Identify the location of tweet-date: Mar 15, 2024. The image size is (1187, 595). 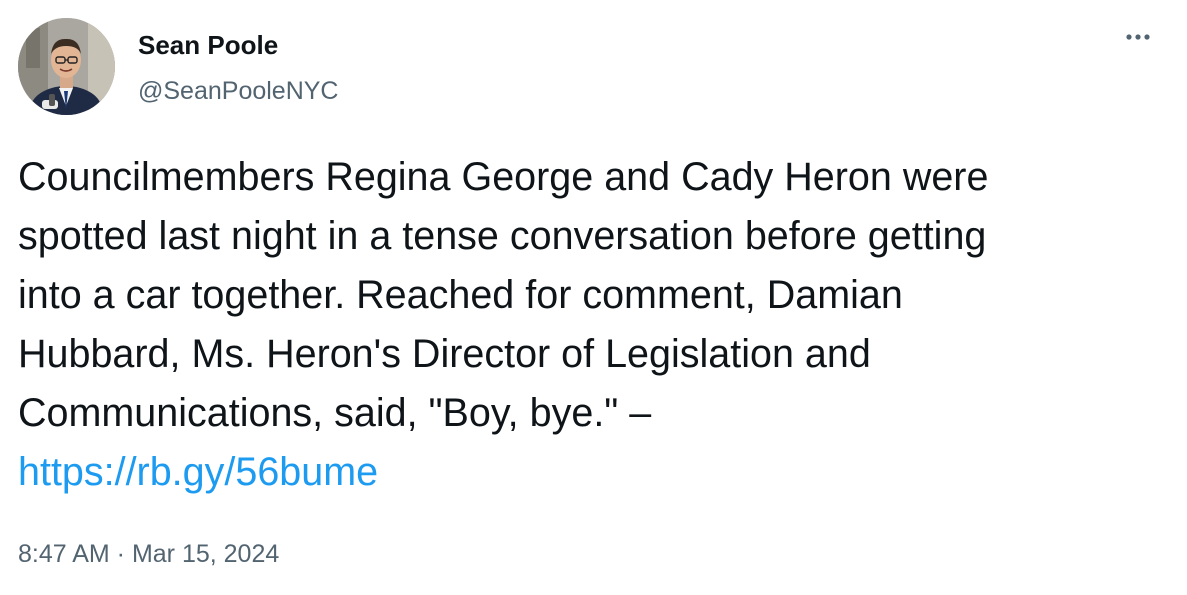
(205, 554).